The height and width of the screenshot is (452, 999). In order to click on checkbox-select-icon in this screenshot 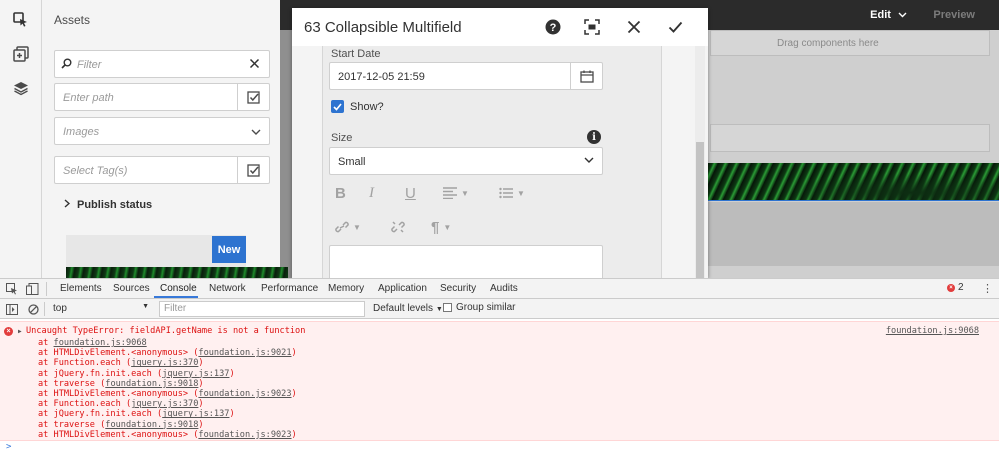, I will do `click(253, 170)`.